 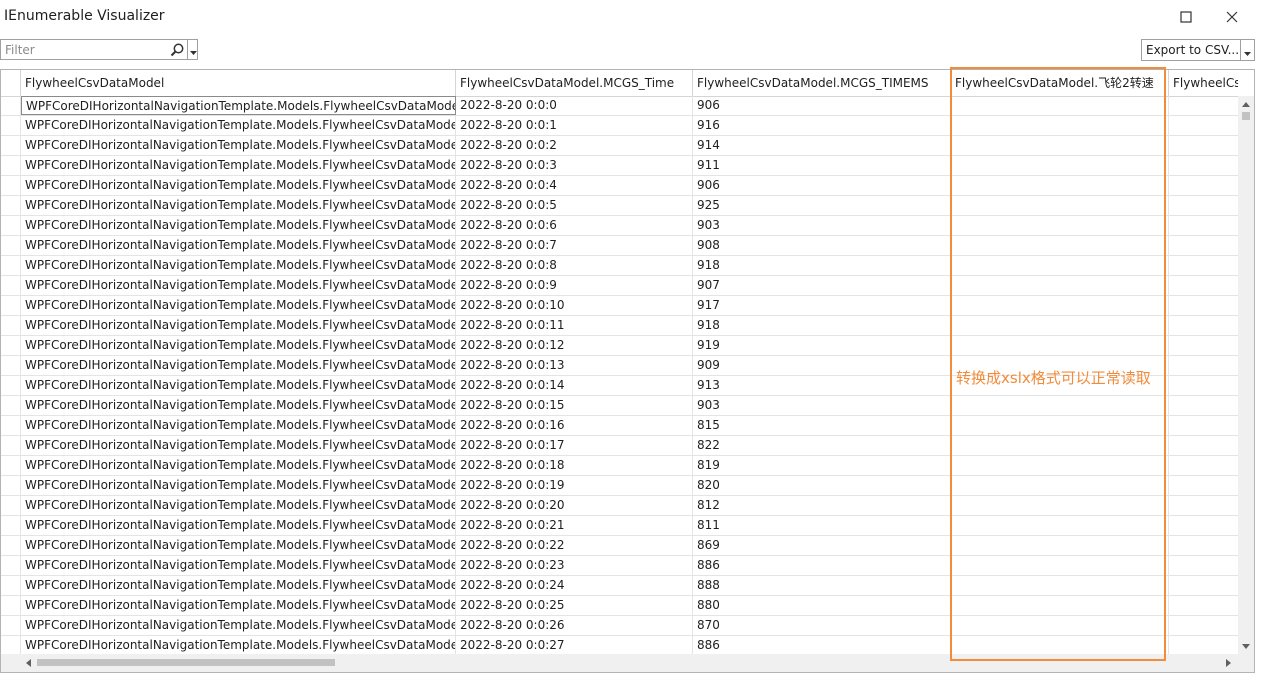 I want to click on table-cell: 2022-8-20 0:0:20, so click(x=574, y=505).